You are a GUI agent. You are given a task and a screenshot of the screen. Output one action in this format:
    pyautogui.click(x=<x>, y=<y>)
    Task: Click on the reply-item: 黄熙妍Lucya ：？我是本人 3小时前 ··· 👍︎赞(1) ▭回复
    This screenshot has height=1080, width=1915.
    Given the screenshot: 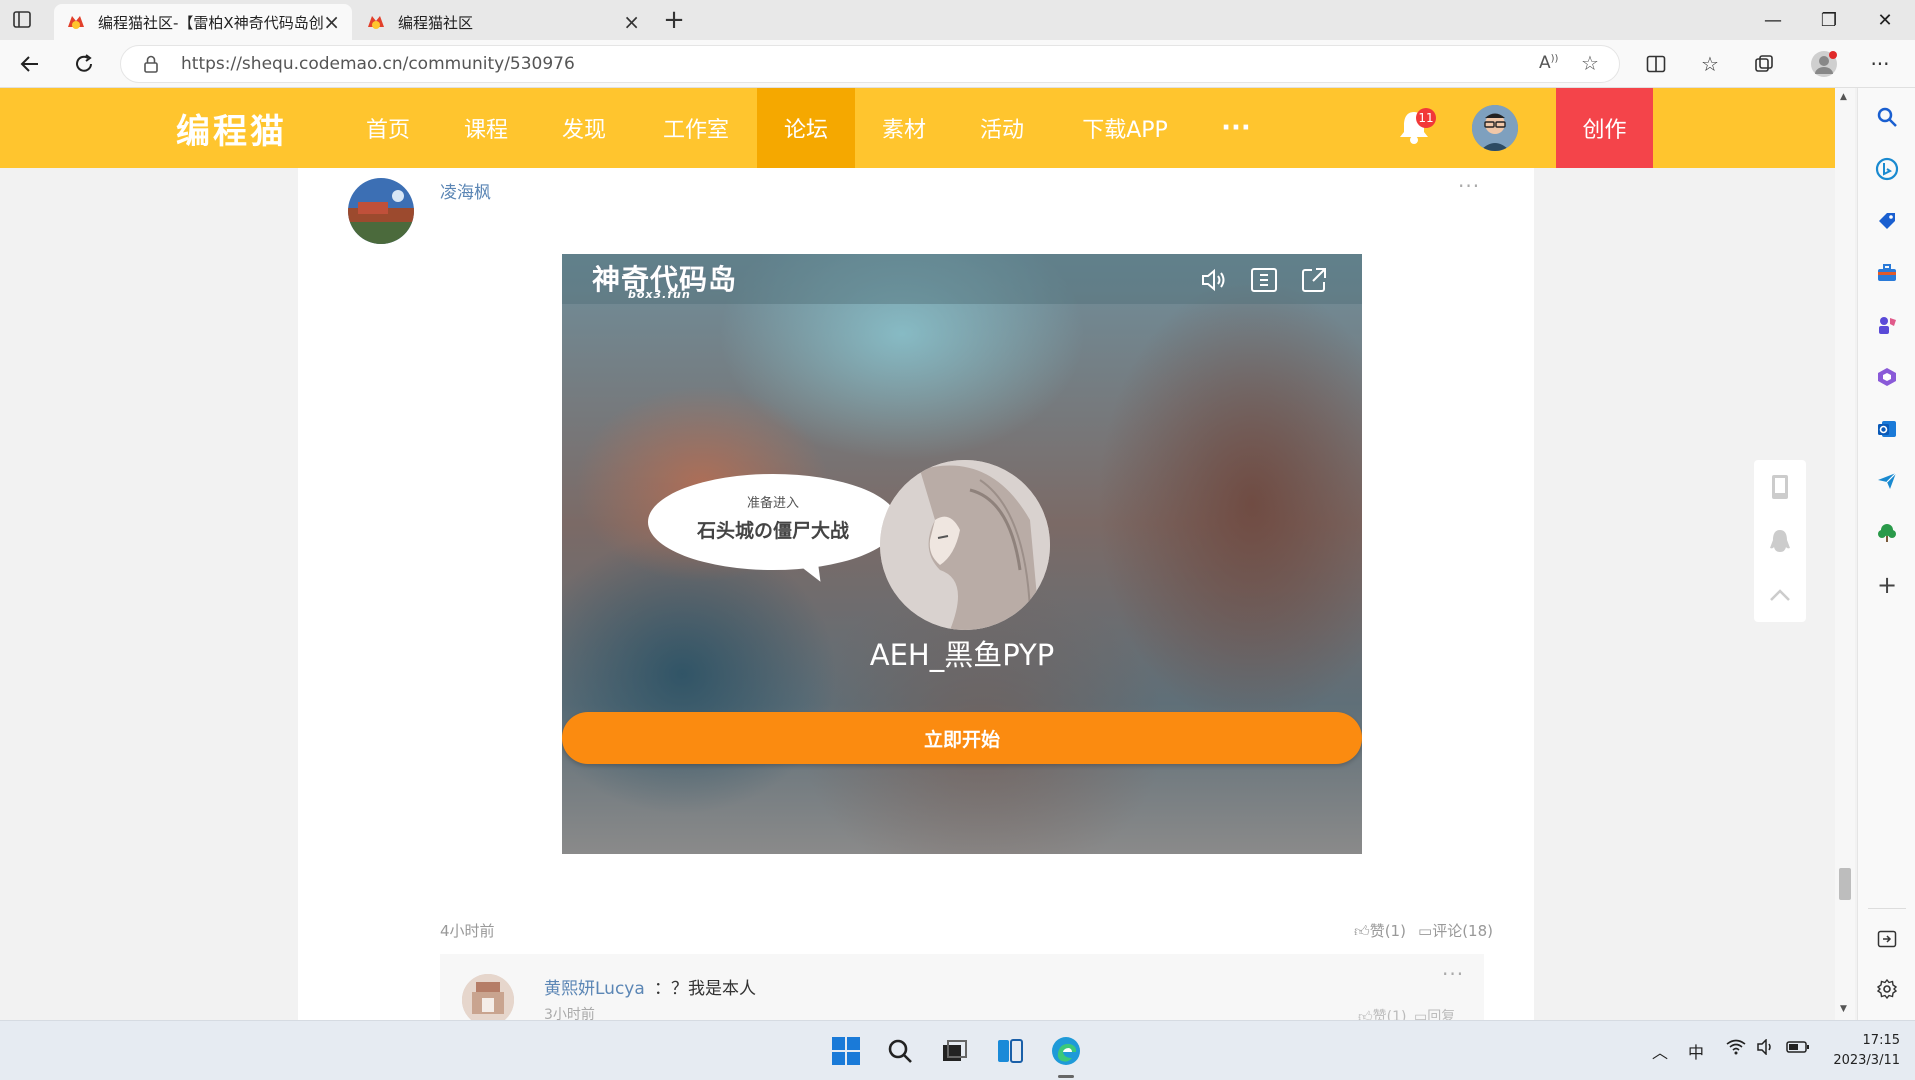 What is the action you would take?
    pyautogui.click(x=962, y=987)
    